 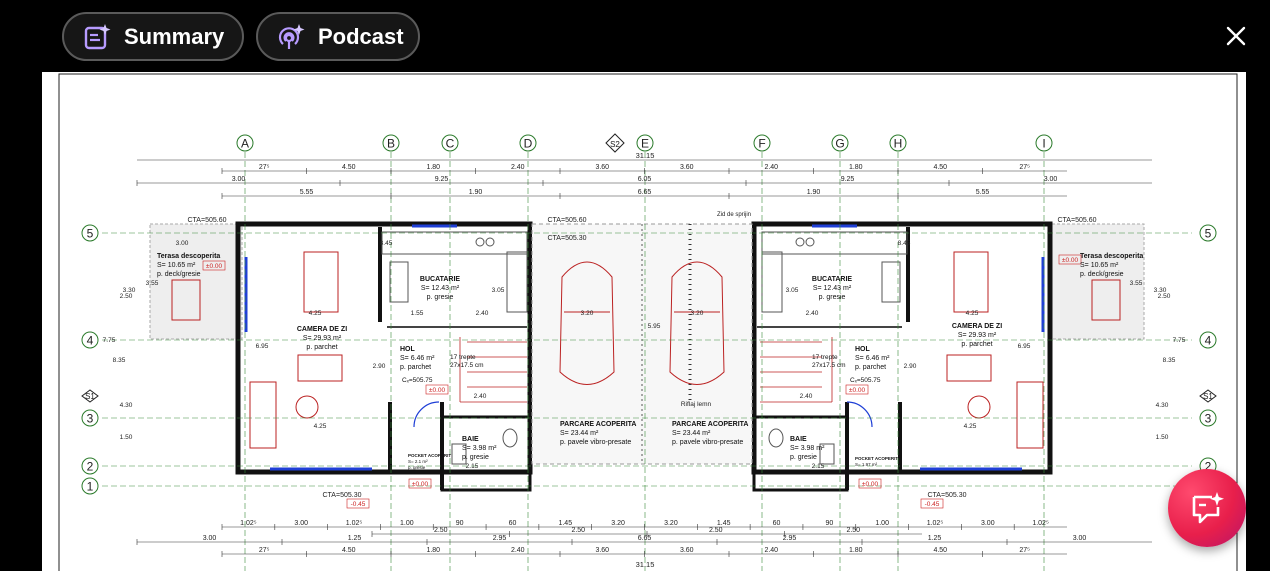 I want to click on room-name: POCKET ACOPERIT, so click(x=429, y=455).